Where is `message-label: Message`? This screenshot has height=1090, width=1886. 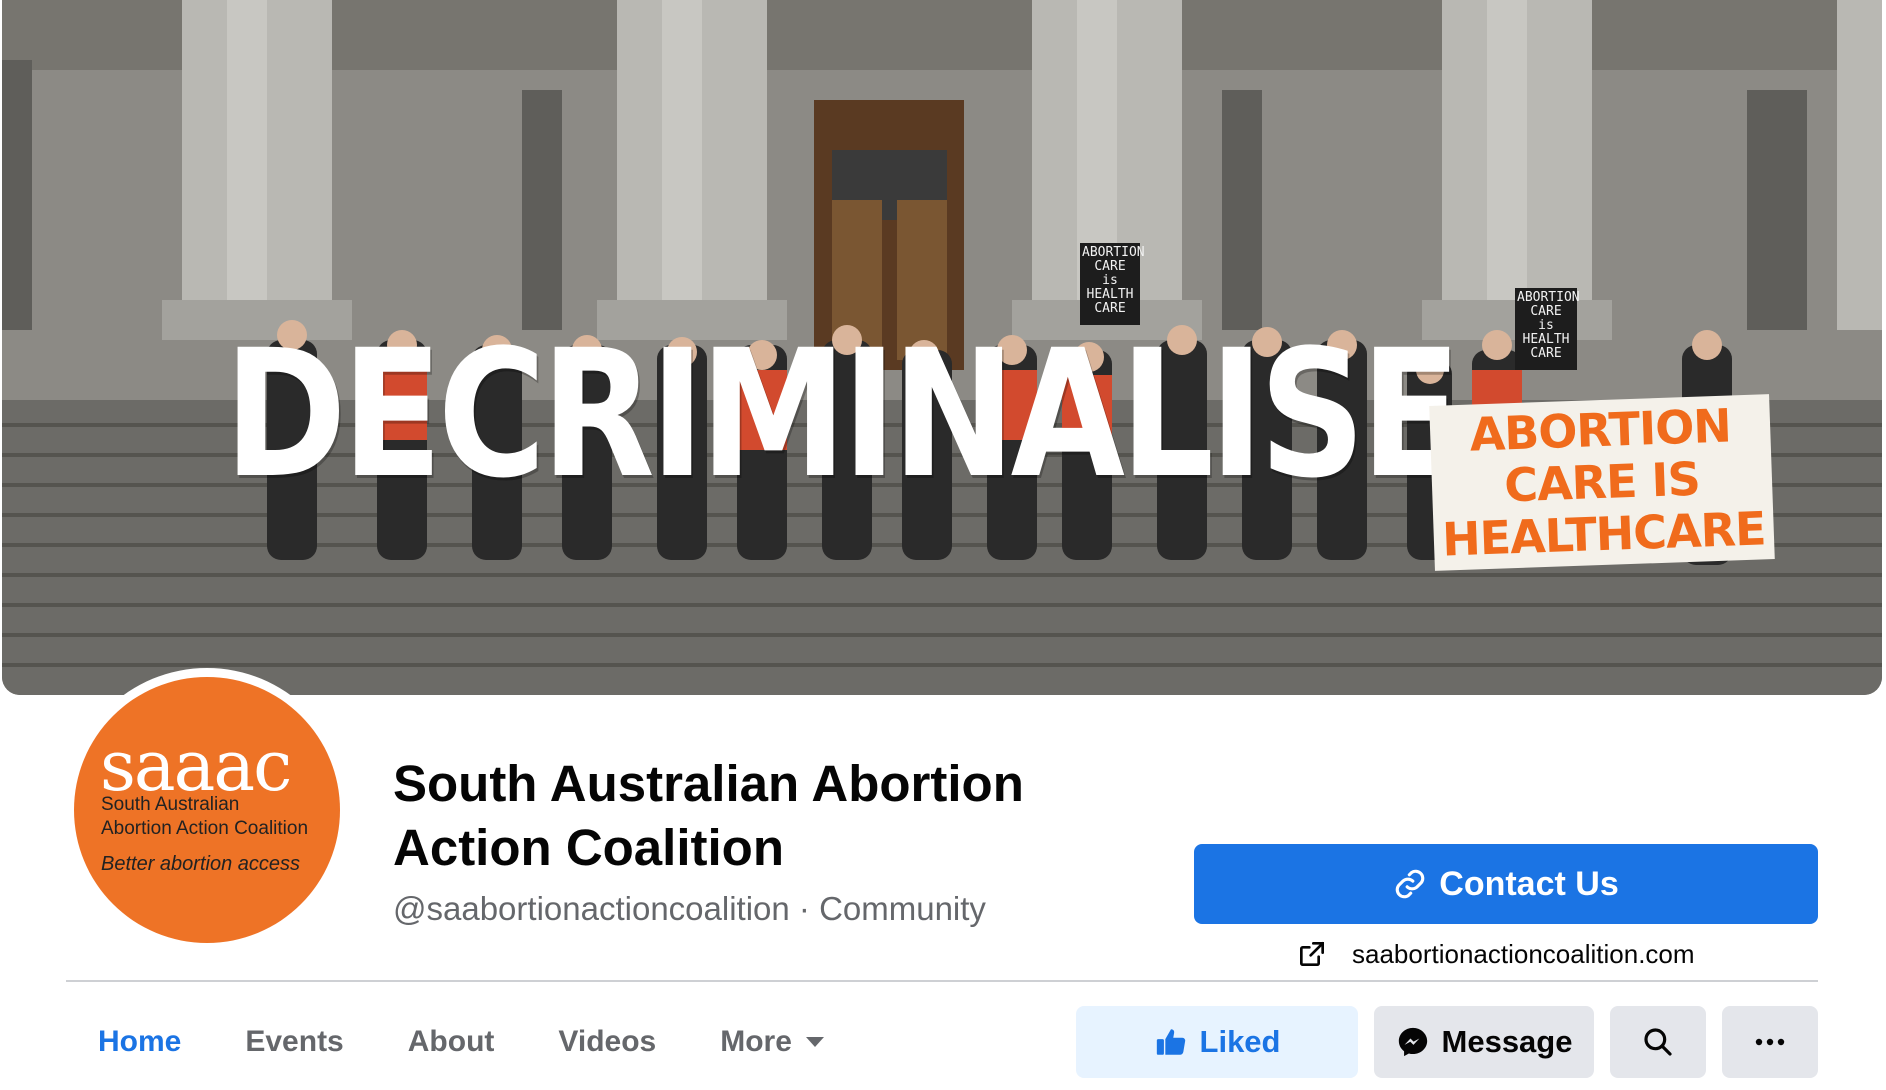 message-label: Message is located at coordinates (1507, 1041).